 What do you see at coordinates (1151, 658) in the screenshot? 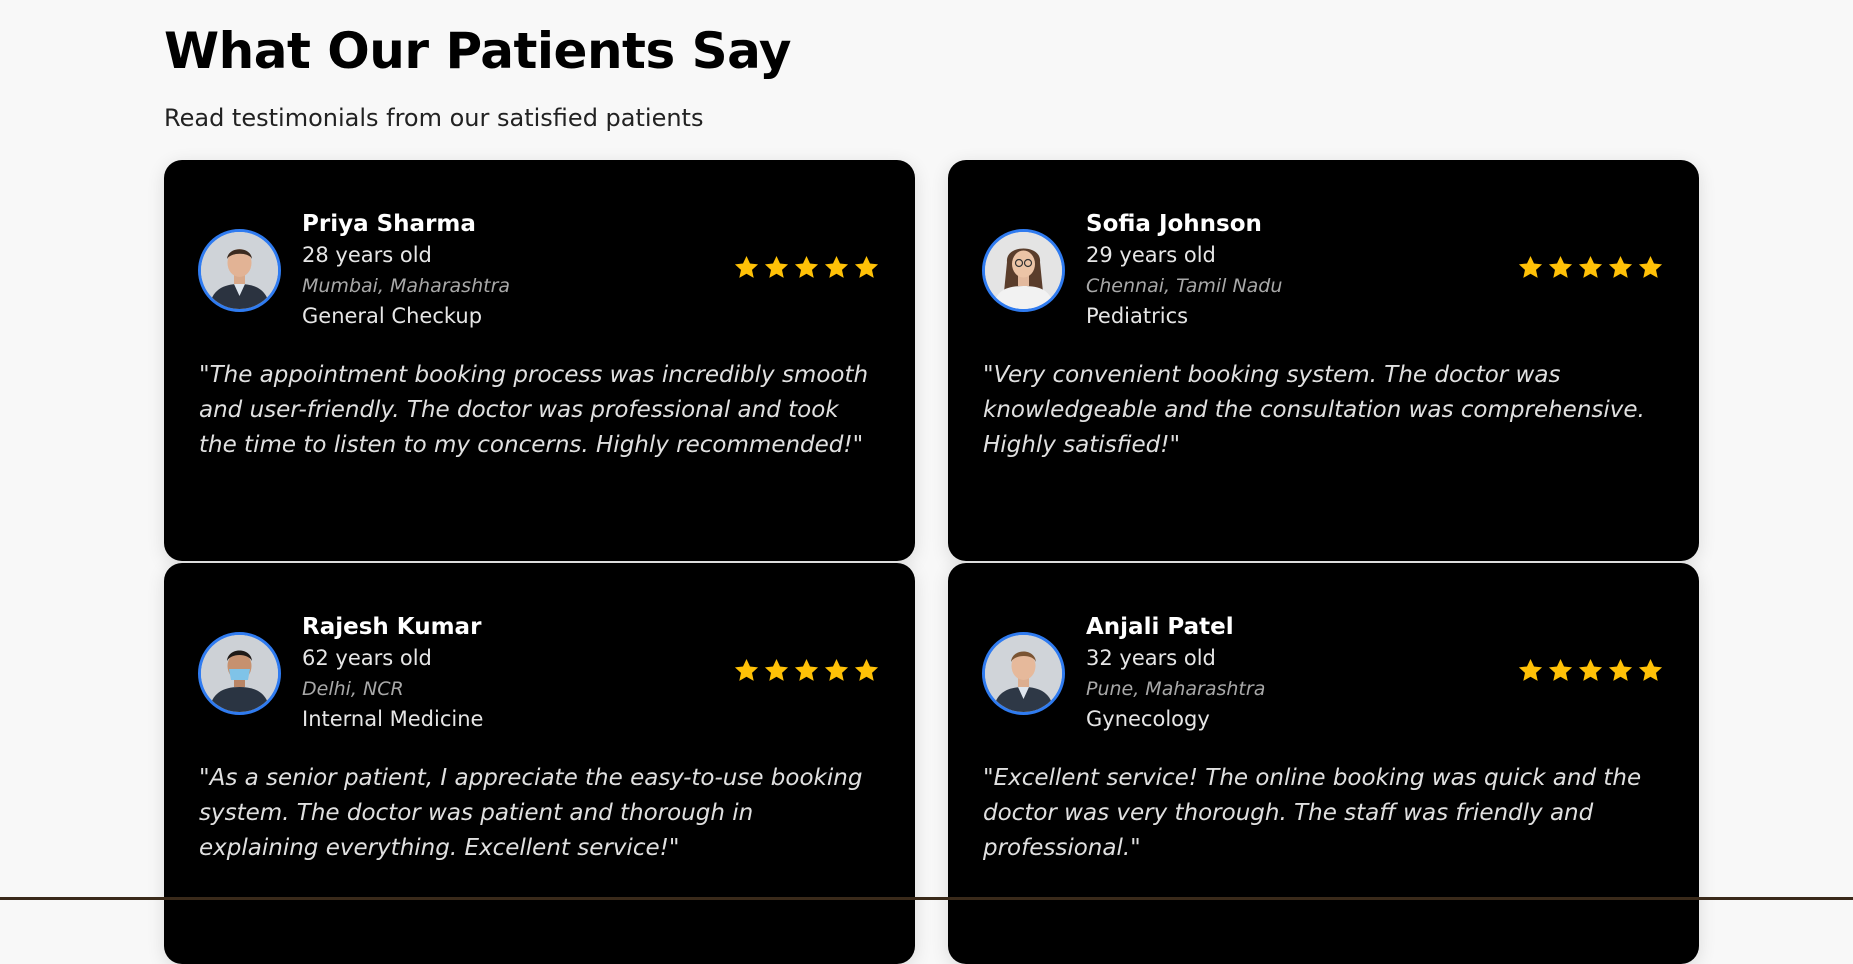
I see `patient-age: 32 years old` at bounding box center [1151, 658].